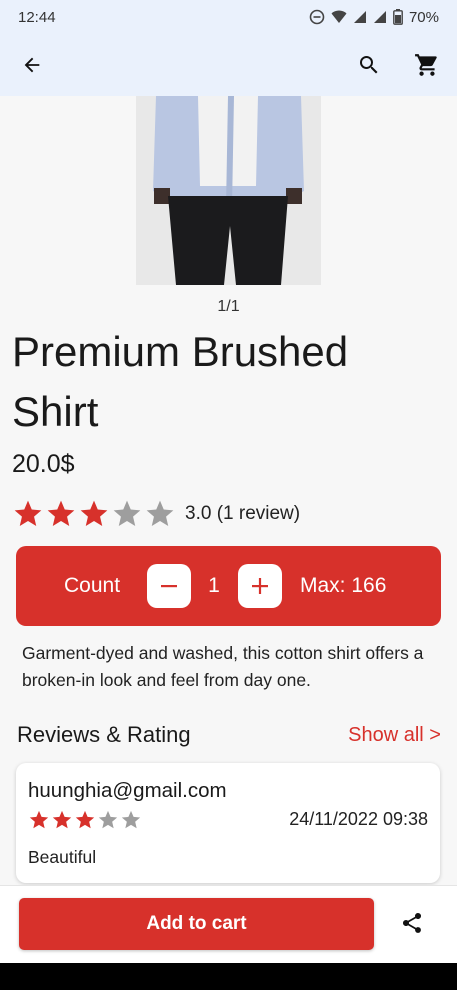  I want to click on product-image, so click(228, 190).